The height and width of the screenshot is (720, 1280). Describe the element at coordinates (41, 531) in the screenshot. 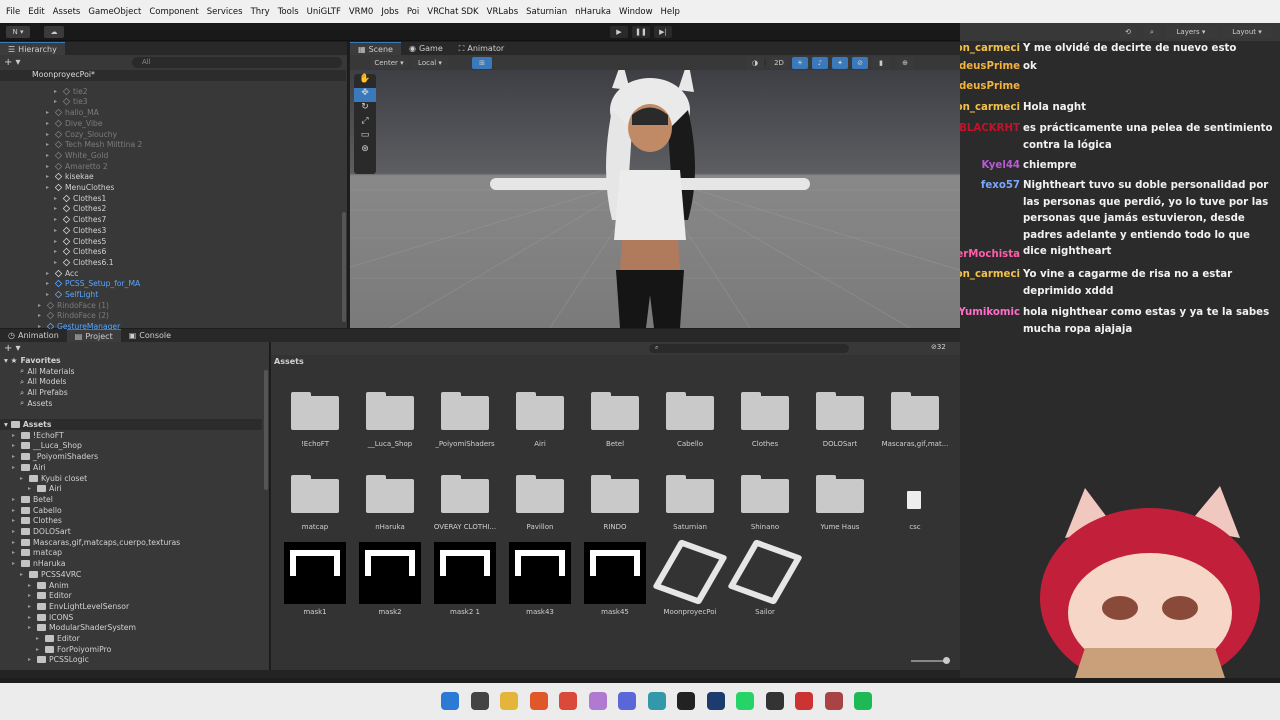

I see `tree-item: ▸ DOLOSart` at that location.